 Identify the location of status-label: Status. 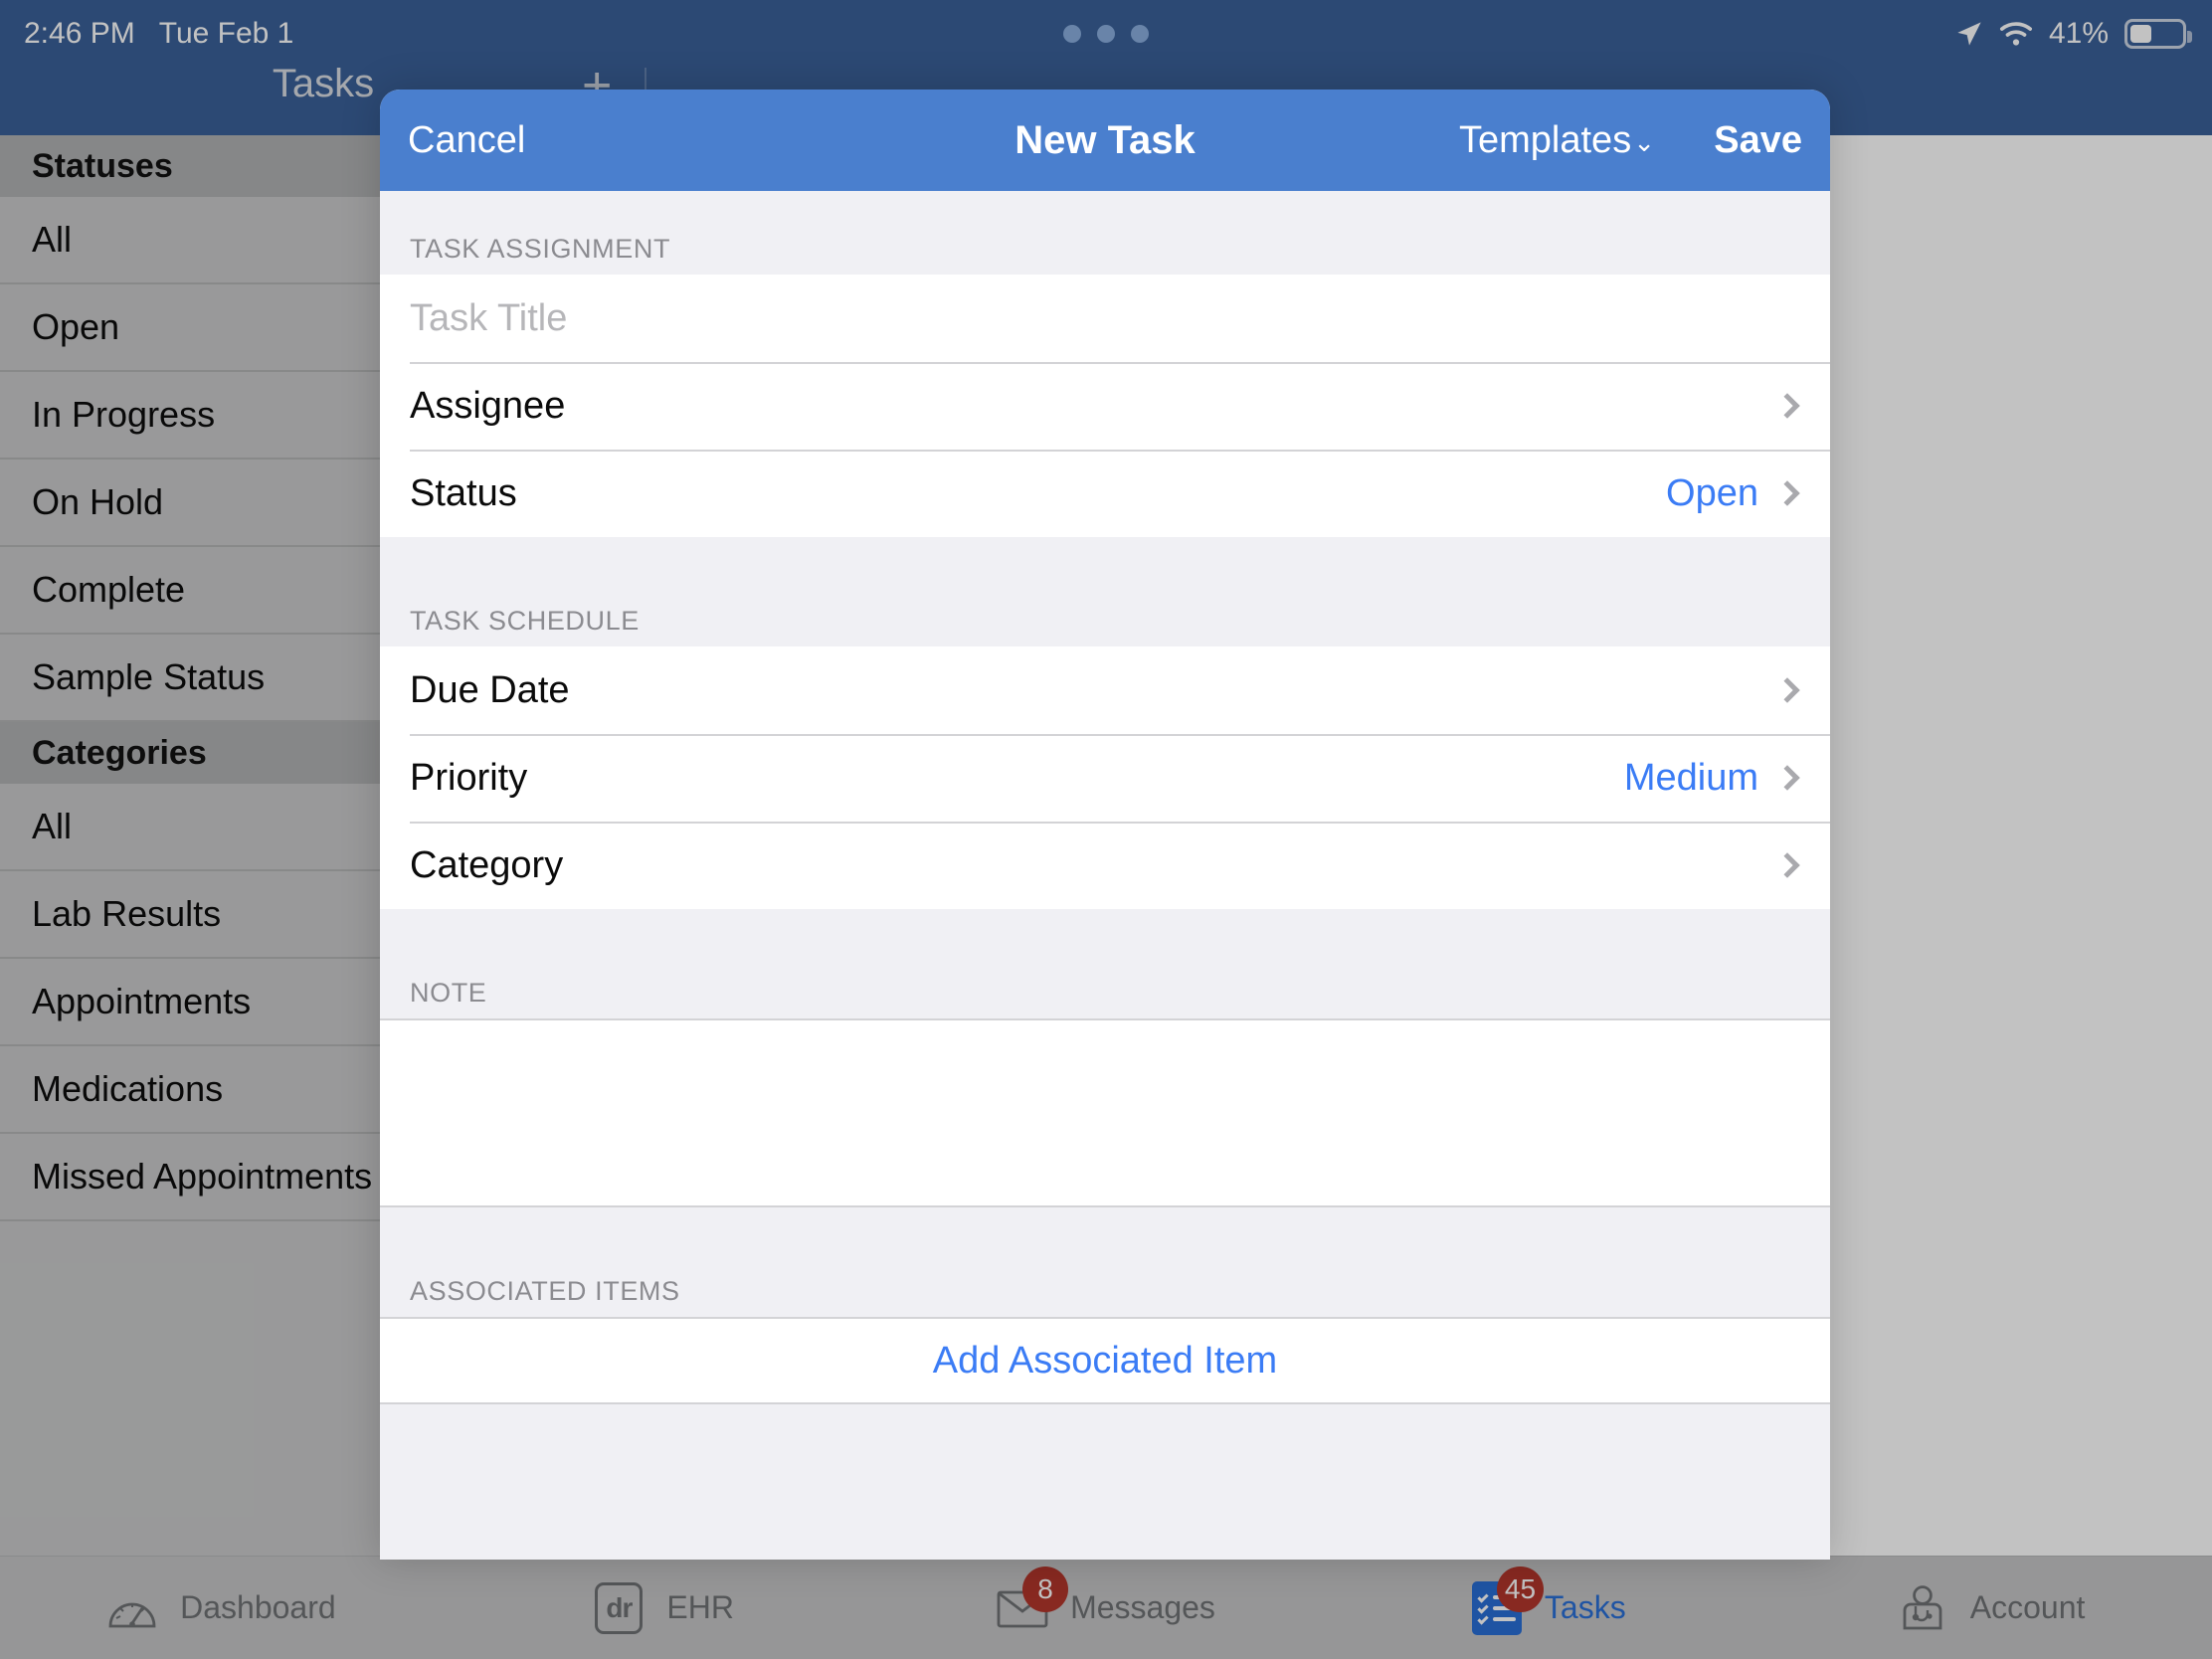
(463, 492).